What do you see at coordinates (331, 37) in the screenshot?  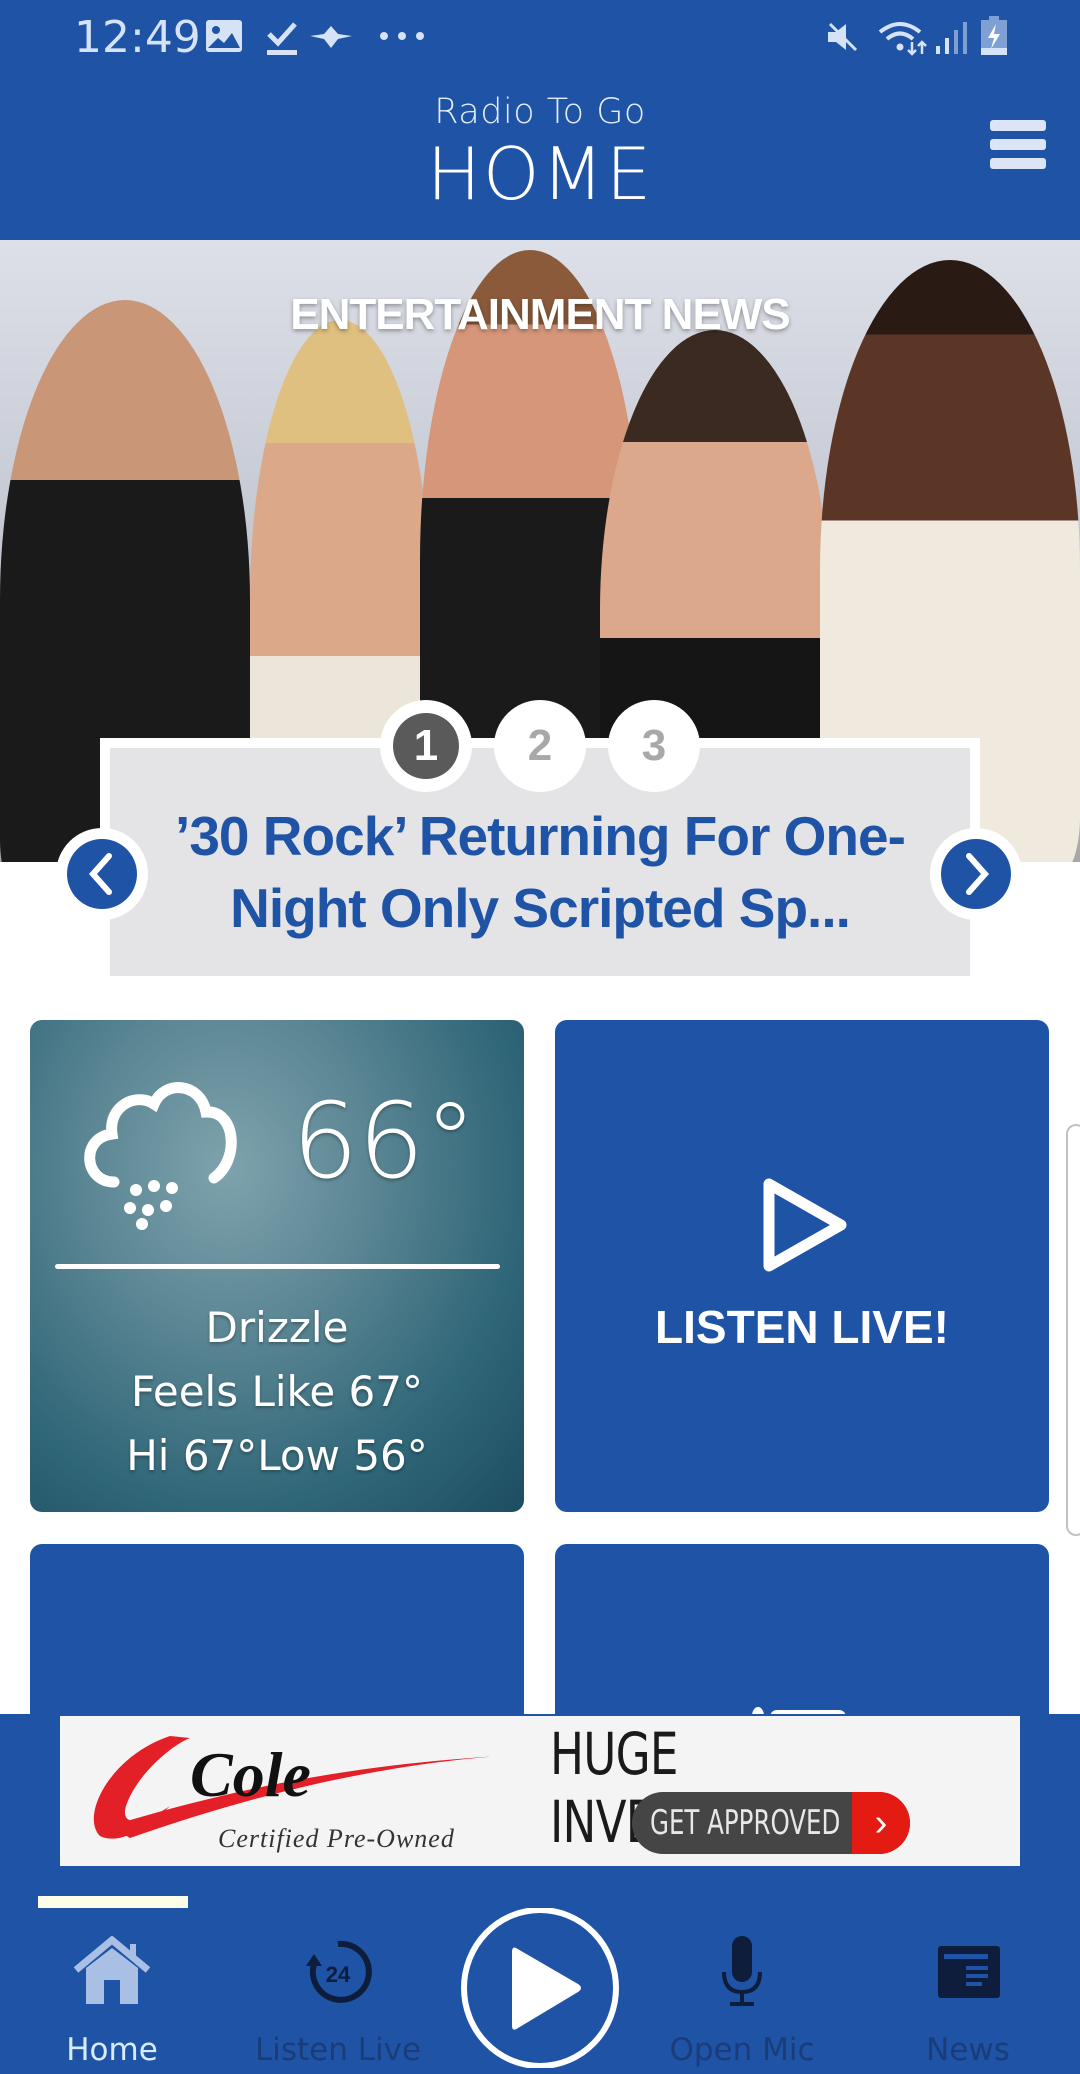 I see `eagle-app-icon` at bounding box center [331, 37].